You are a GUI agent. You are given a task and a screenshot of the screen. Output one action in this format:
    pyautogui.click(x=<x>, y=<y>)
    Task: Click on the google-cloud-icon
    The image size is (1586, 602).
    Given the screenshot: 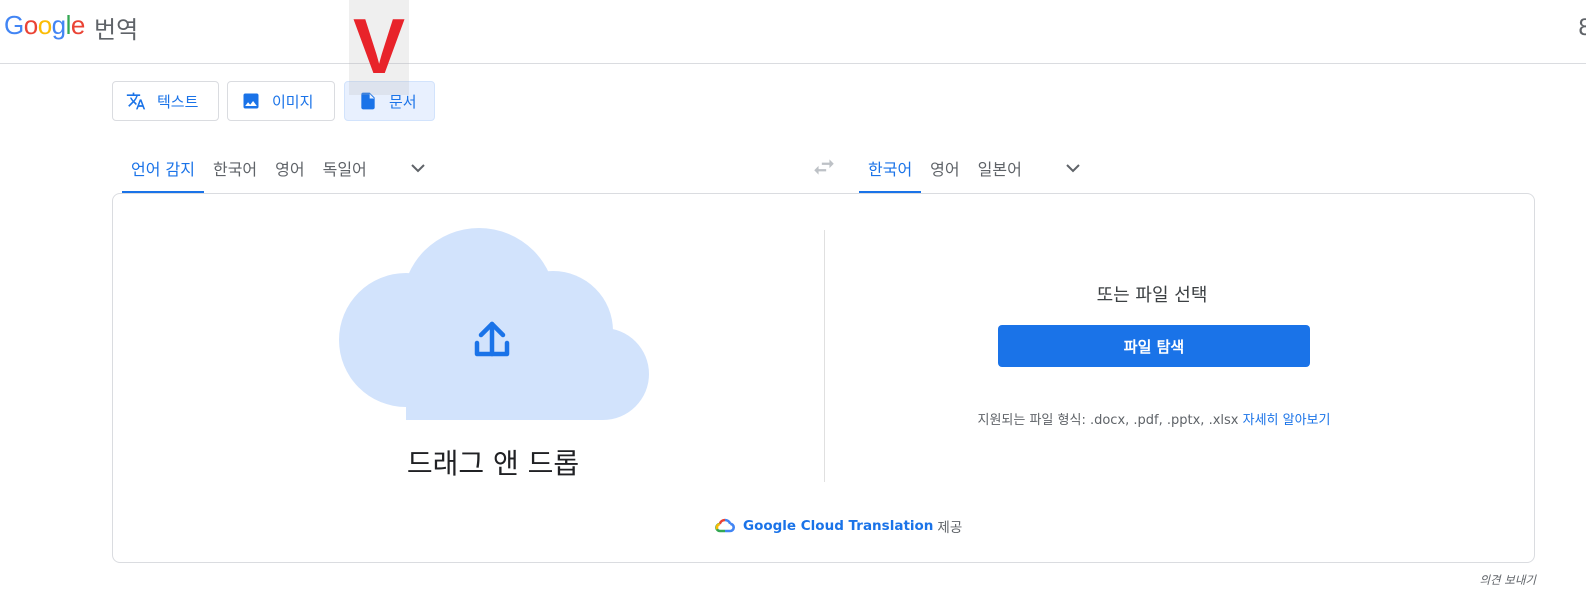 What is the action you would take?
    pyautogui.click(x=725, y=525)
    